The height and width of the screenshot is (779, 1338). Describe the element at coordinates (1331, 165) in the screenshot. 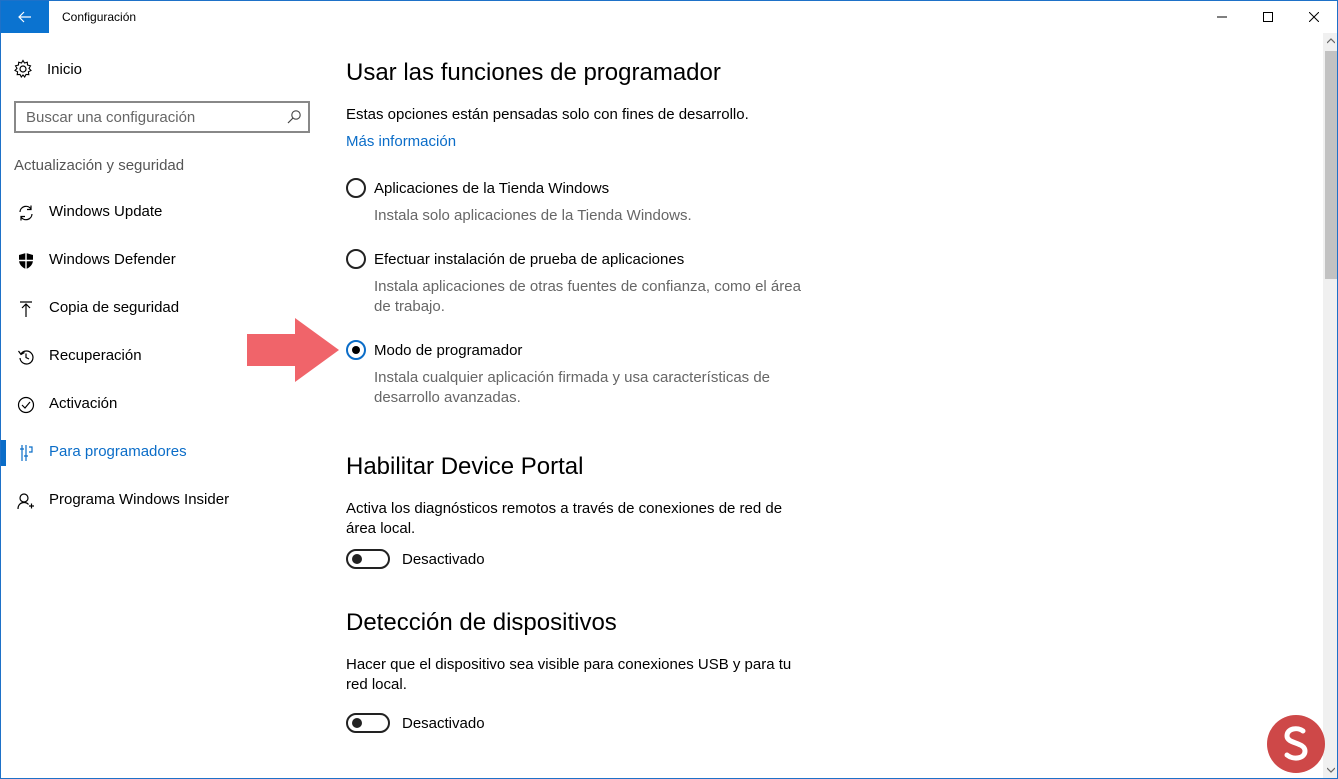

I see `scroll-thumb` at that location.